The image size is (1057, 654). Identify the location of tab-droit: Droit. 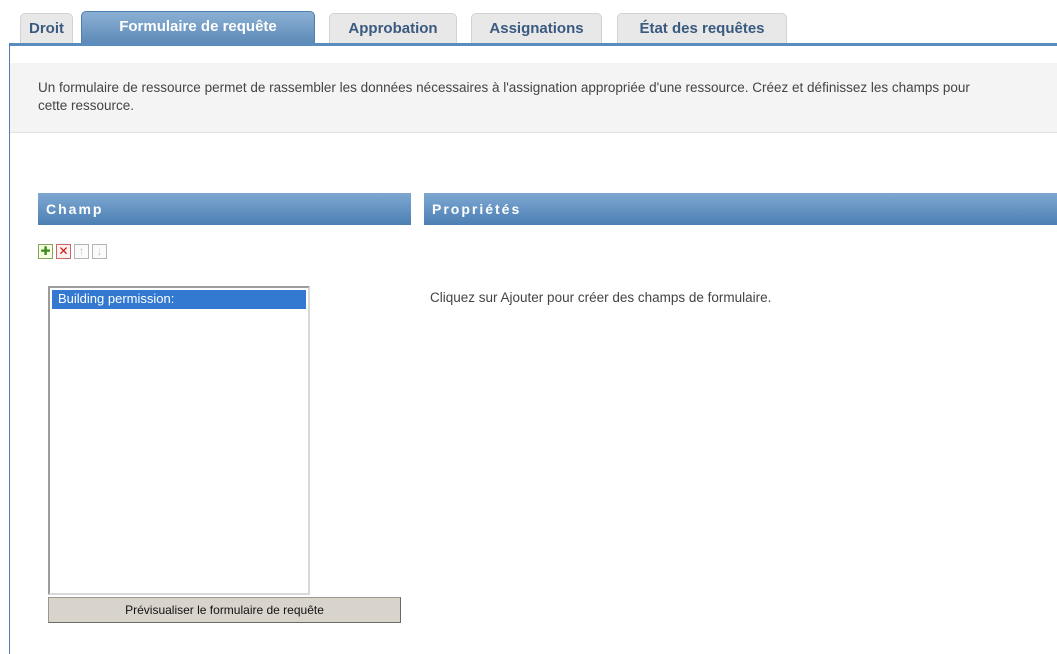
(46, 28).